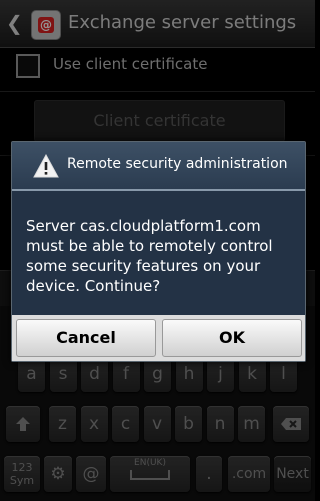  I want to click on ok-button: OK, so click(232, 338).